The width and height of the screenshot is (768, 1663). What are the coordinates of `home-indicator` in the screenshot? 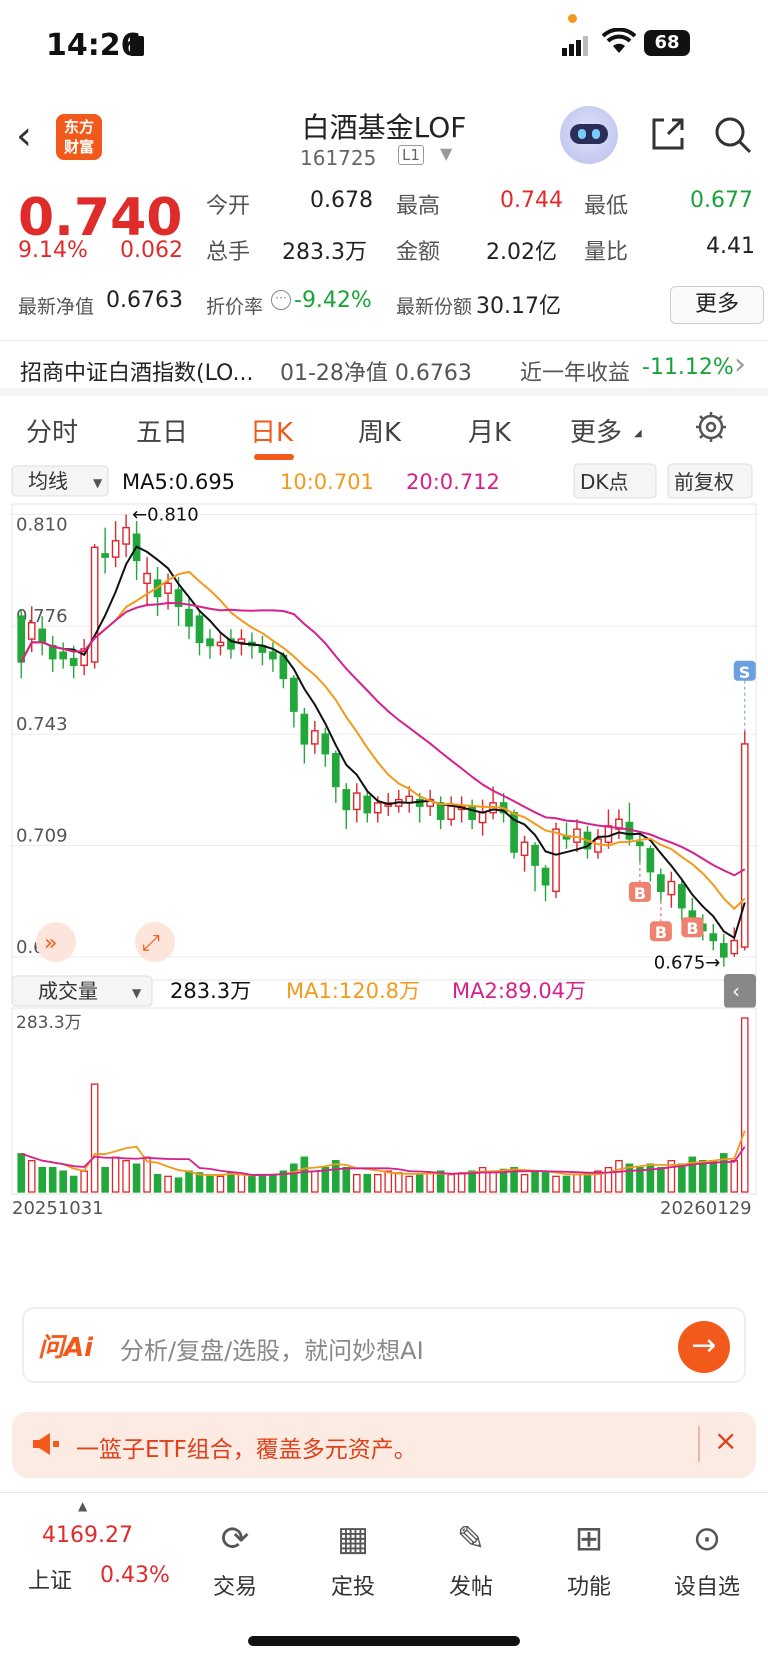 It's located at (384, 1641).